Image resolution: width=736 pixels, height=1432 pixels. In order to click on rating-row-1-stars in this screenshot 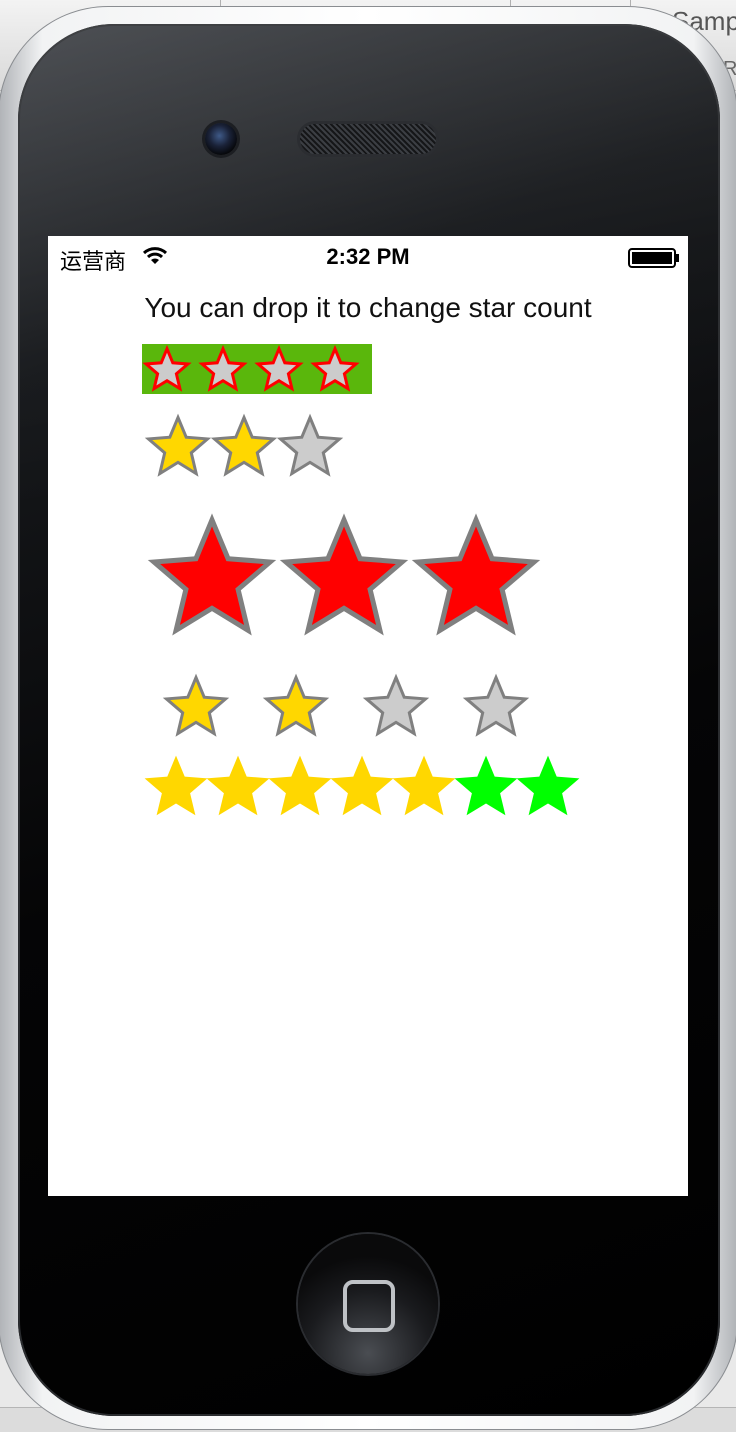, I will do `click(251, 368)`.